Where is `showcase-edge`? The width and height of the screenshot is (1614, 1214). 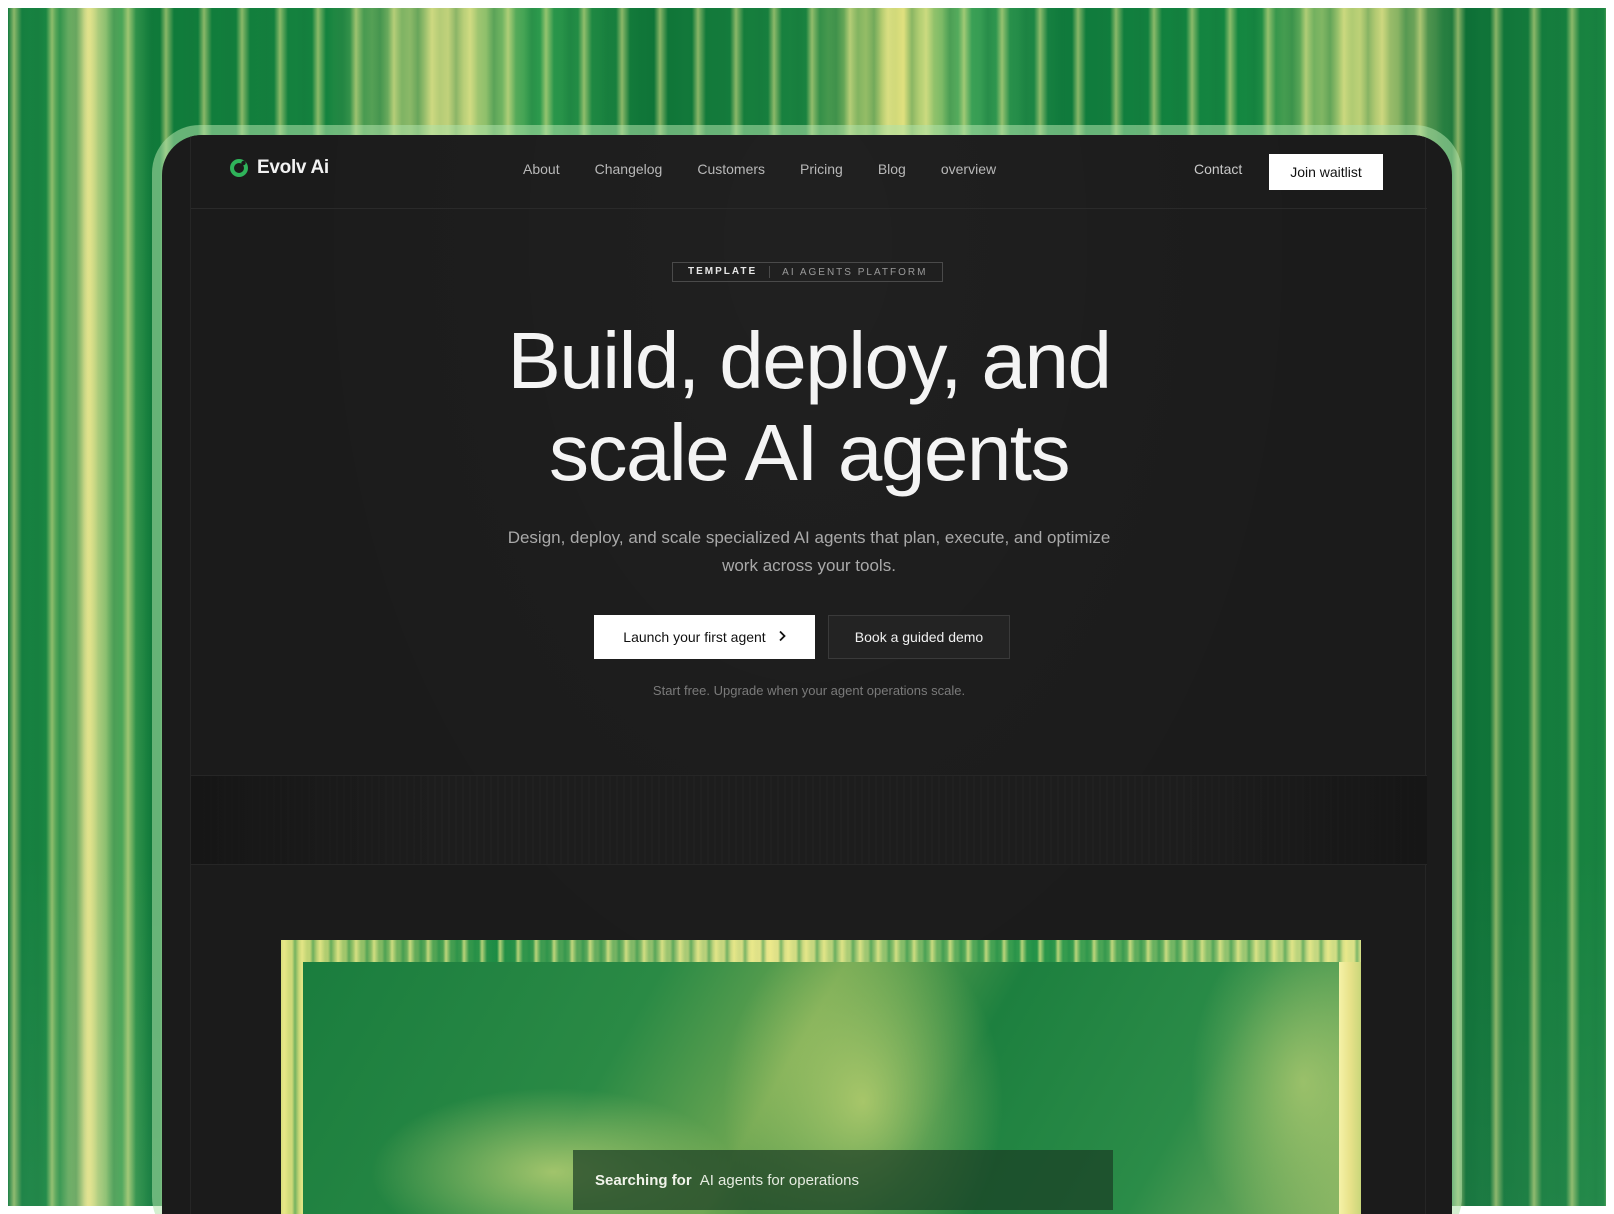 showcase-edge is located at coordinates (1350, 1088).